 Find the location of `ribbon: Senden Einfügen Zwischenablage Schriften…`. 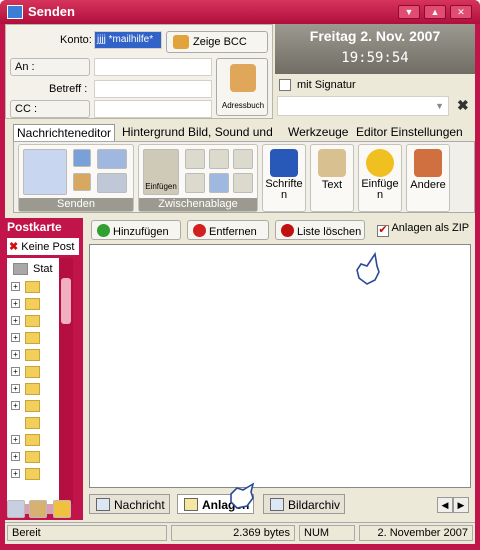

ribbon: Senden Einfügen Zwischenablage Schriften… is located at coordinates (244, 177).